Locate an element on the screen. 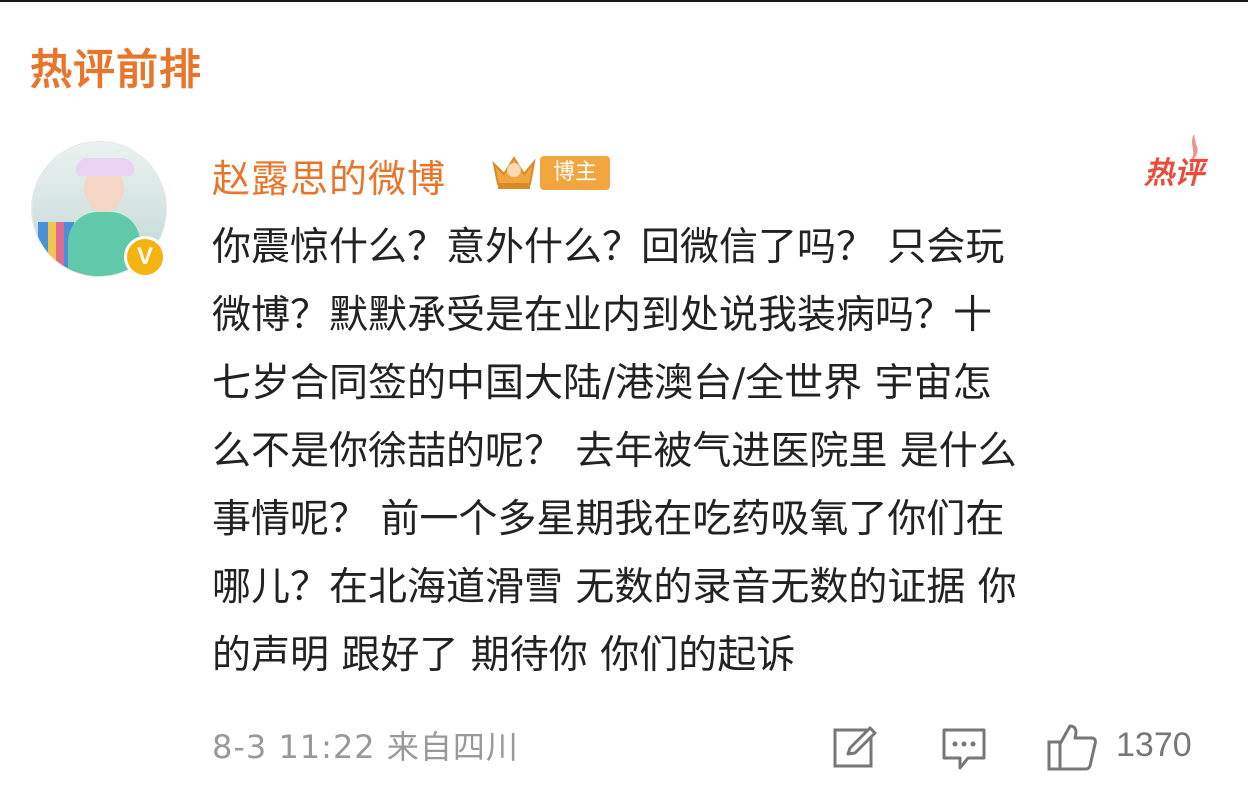  edit-icon is located at coordinates (855, 747).